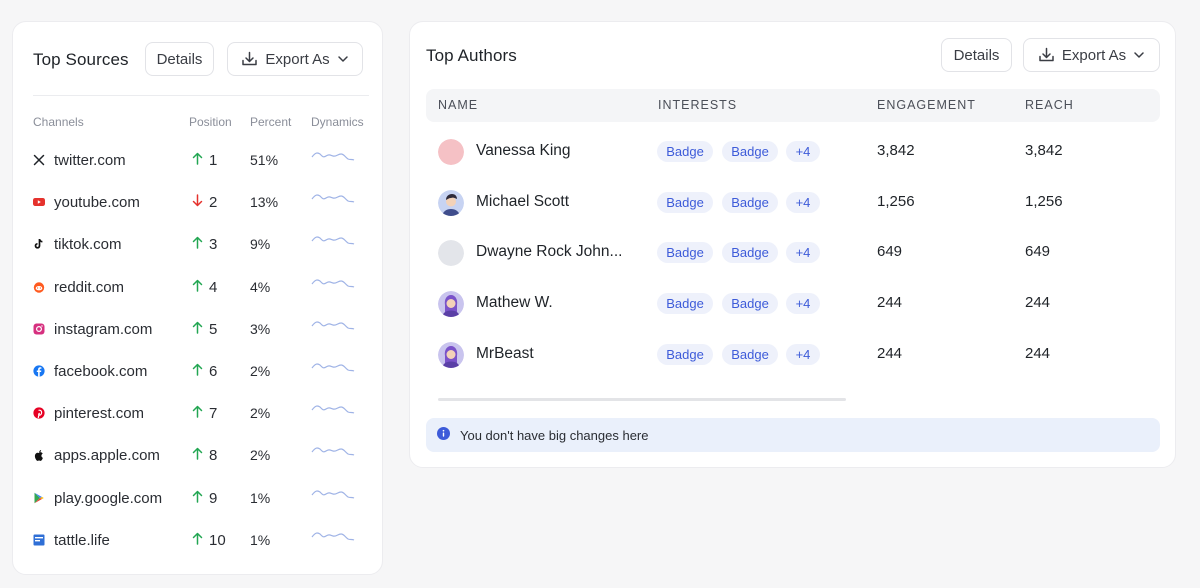  I want to click on source-name: pinterest.com, so click(99, 413).